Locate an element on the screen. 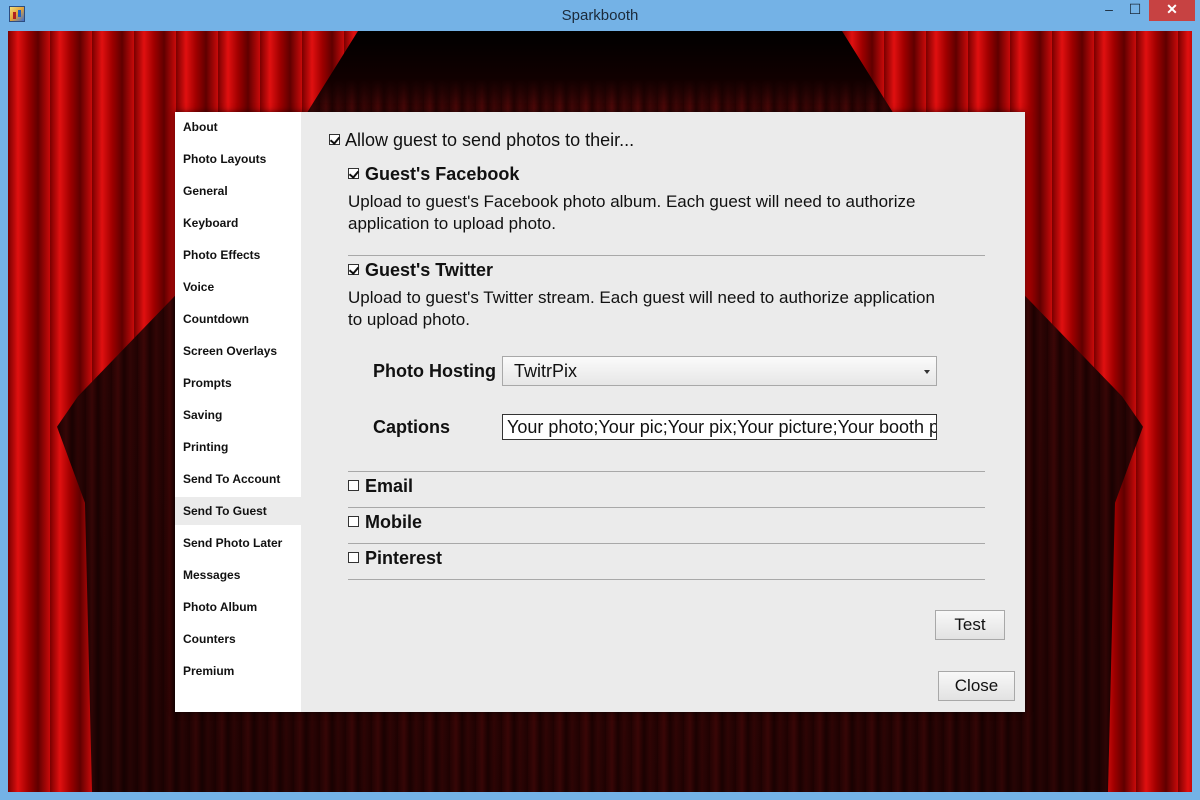 Image resolution: width=1200 pixels, height=800 pixels. mobile-option: Mobile is located at coordinates (385, 522).